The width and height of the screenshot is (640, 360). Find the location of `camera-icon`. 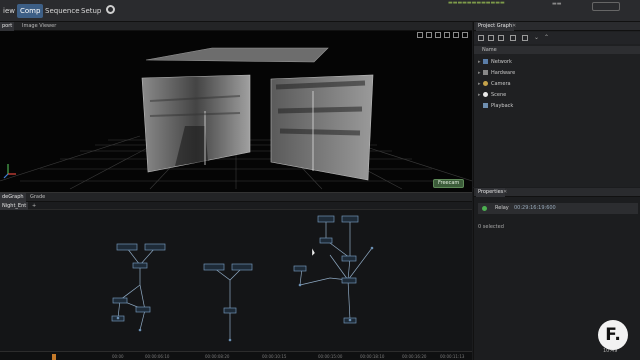

camera-icon is located at coordinates (485, 83).